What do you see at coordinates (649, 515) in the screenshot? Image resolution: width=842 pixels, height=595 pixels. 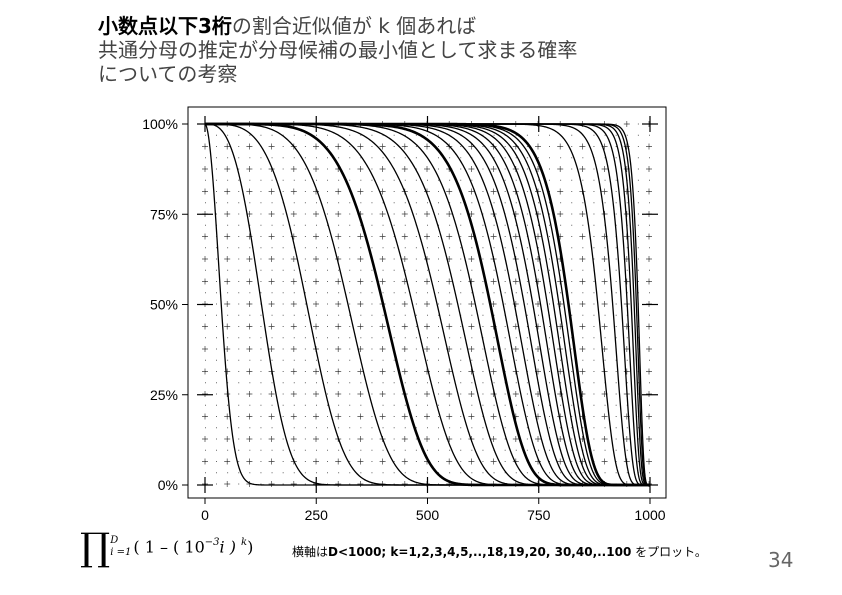 I see `x-tick-label: 1000` at bounding box center [649, 515].